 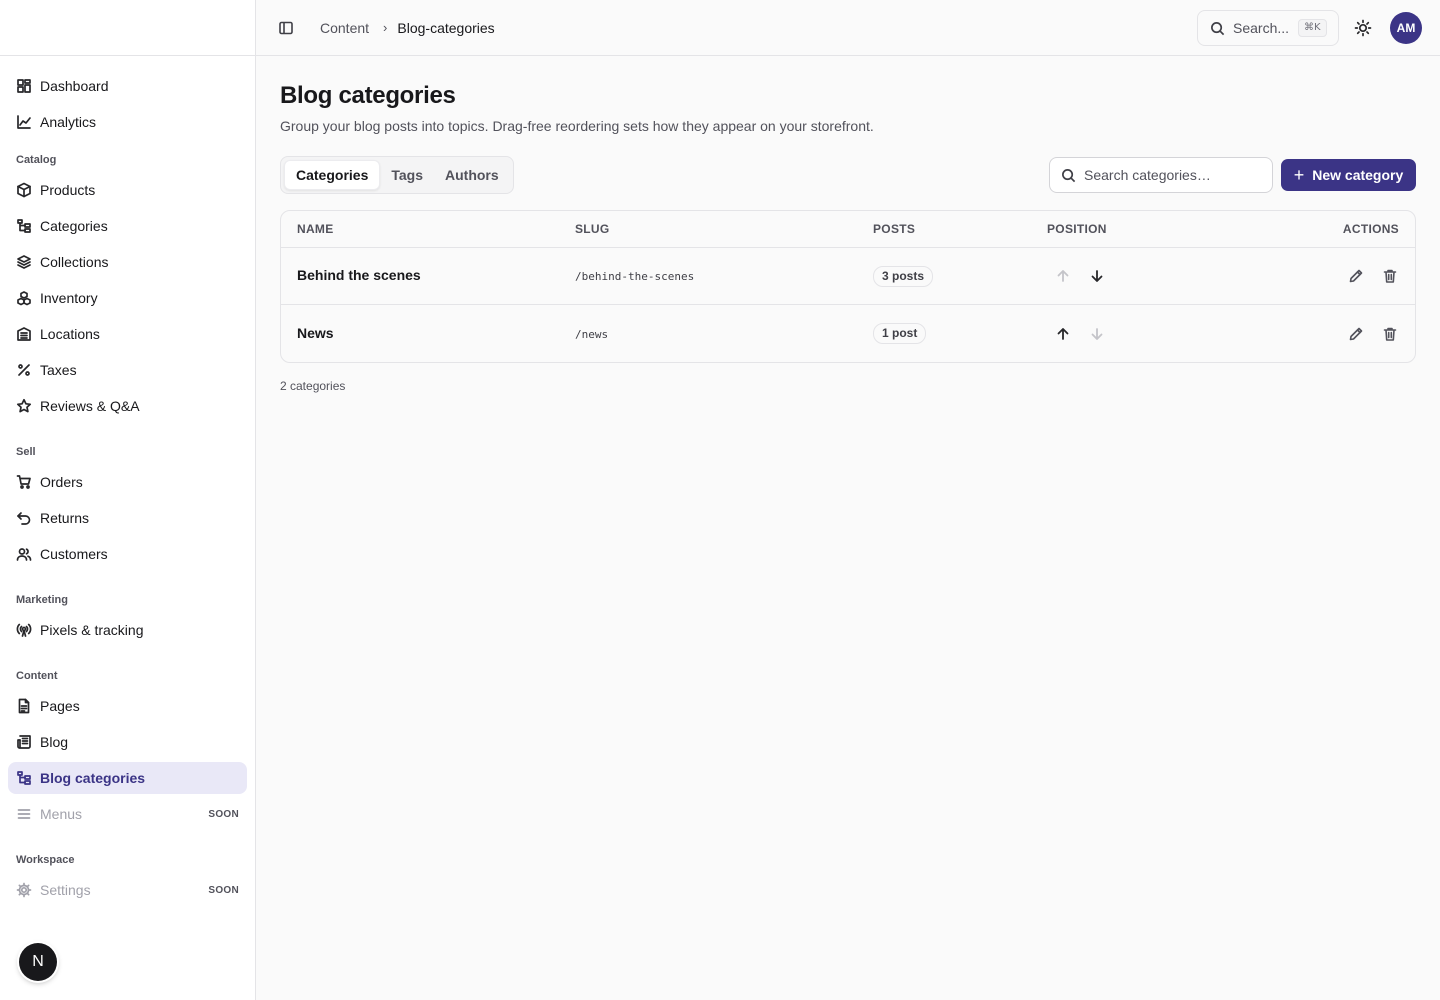 I want to click on page-title: Blog categories, so click(x=368, y=95).